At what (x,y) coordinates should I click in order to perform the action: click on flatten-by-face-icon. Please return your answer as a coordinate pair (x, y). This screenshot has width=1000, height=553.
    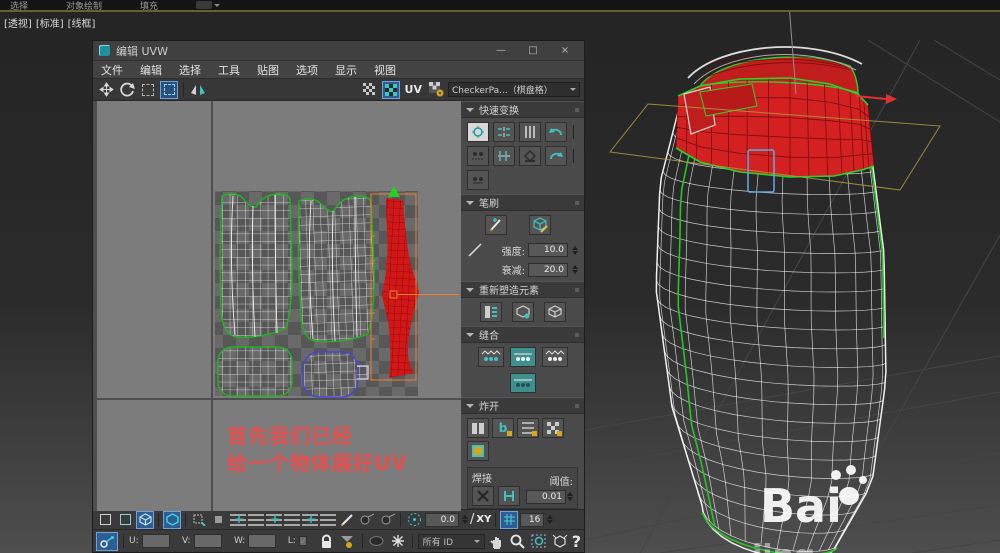
    Looking at the image, I should click on (528, 428).